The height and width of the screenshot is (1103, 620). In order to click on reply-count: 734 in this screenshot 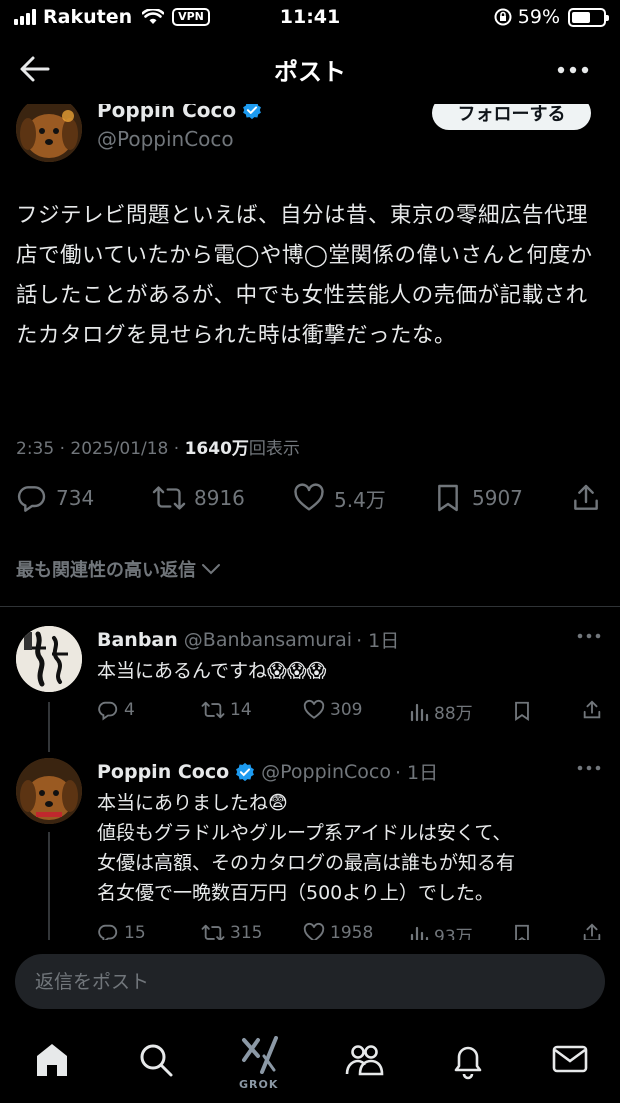, I will do `click(75, 498)`.